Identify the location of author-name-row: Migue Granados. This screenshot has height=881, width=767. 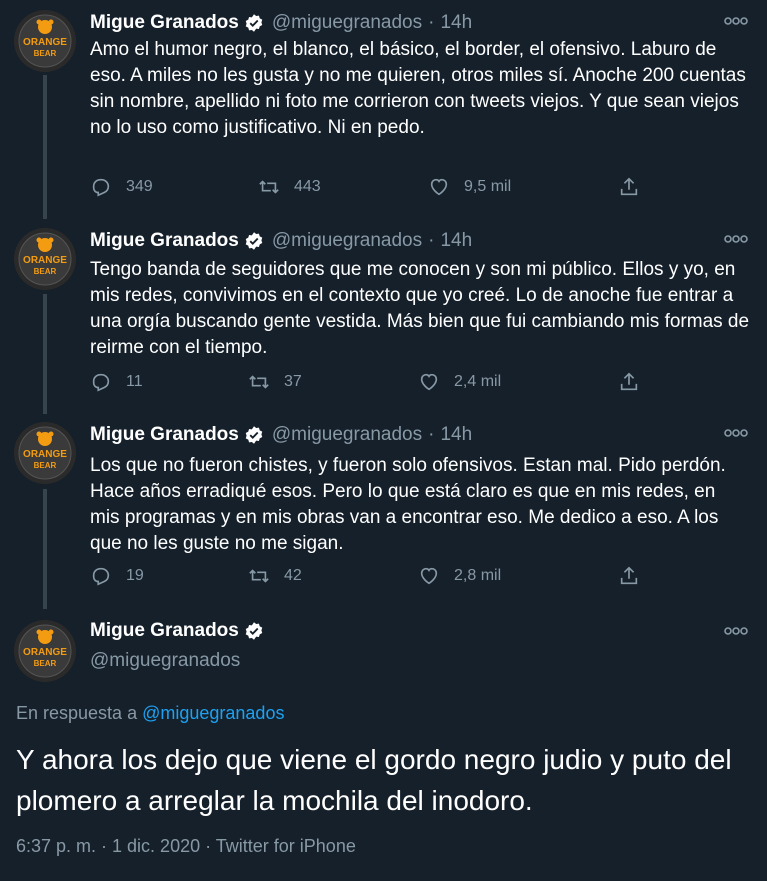
(181, 631).